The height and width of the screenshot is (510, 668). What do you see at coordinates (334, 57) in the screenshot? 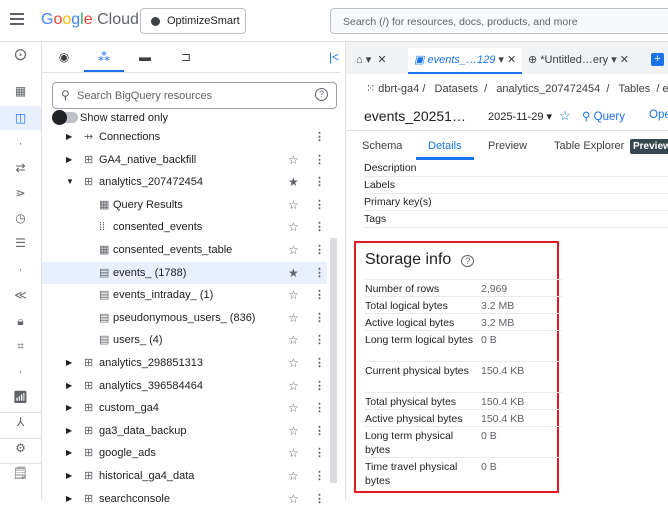
I see `collapse-panel-icon: |<` at bounding box center [334, 57].